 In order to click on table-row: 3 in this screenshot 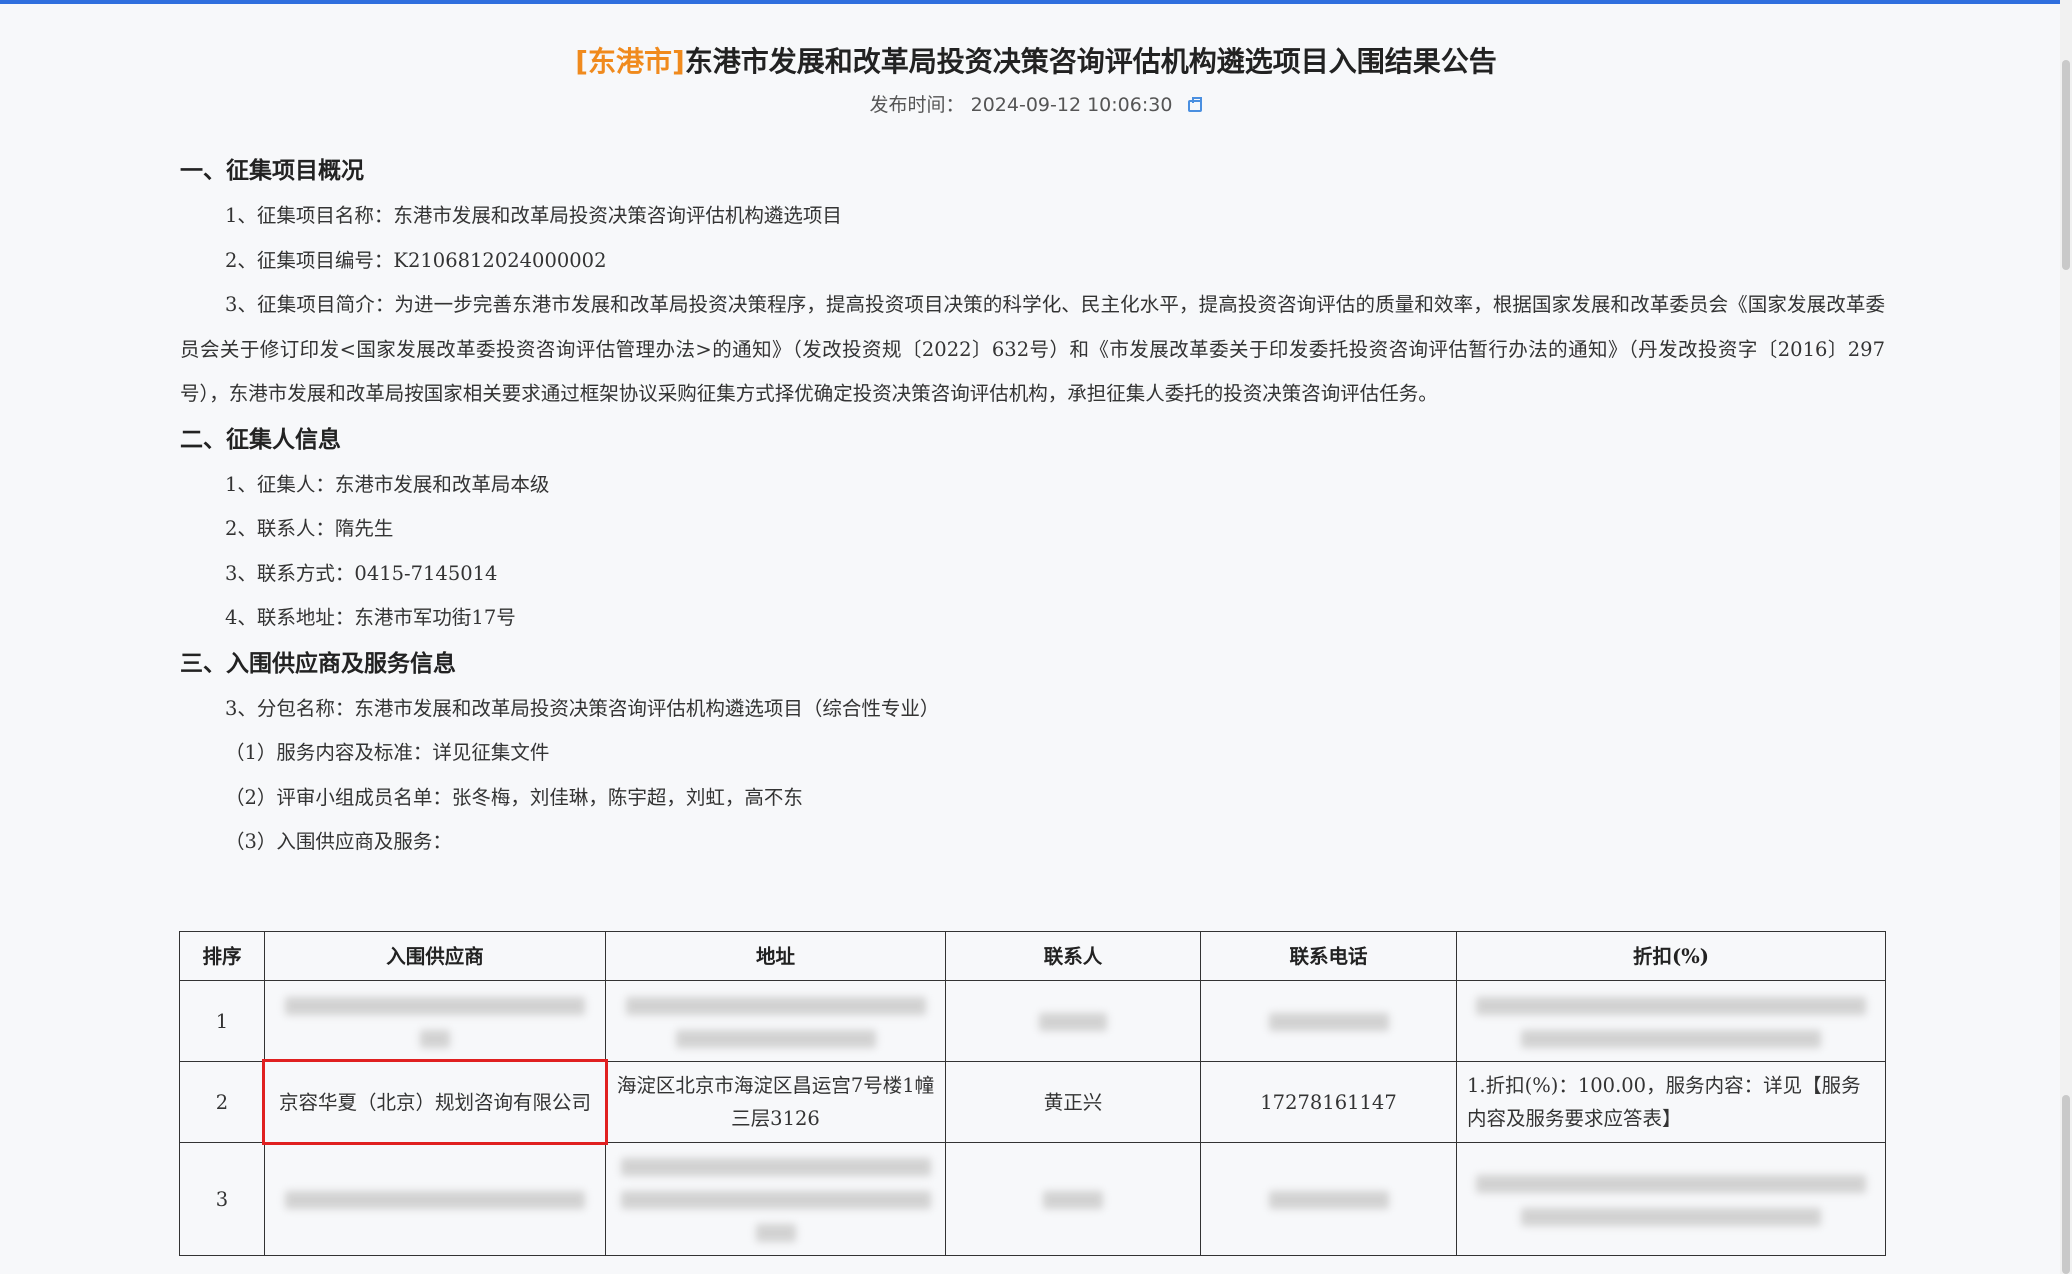, I will do `click(1032, 1199)`.